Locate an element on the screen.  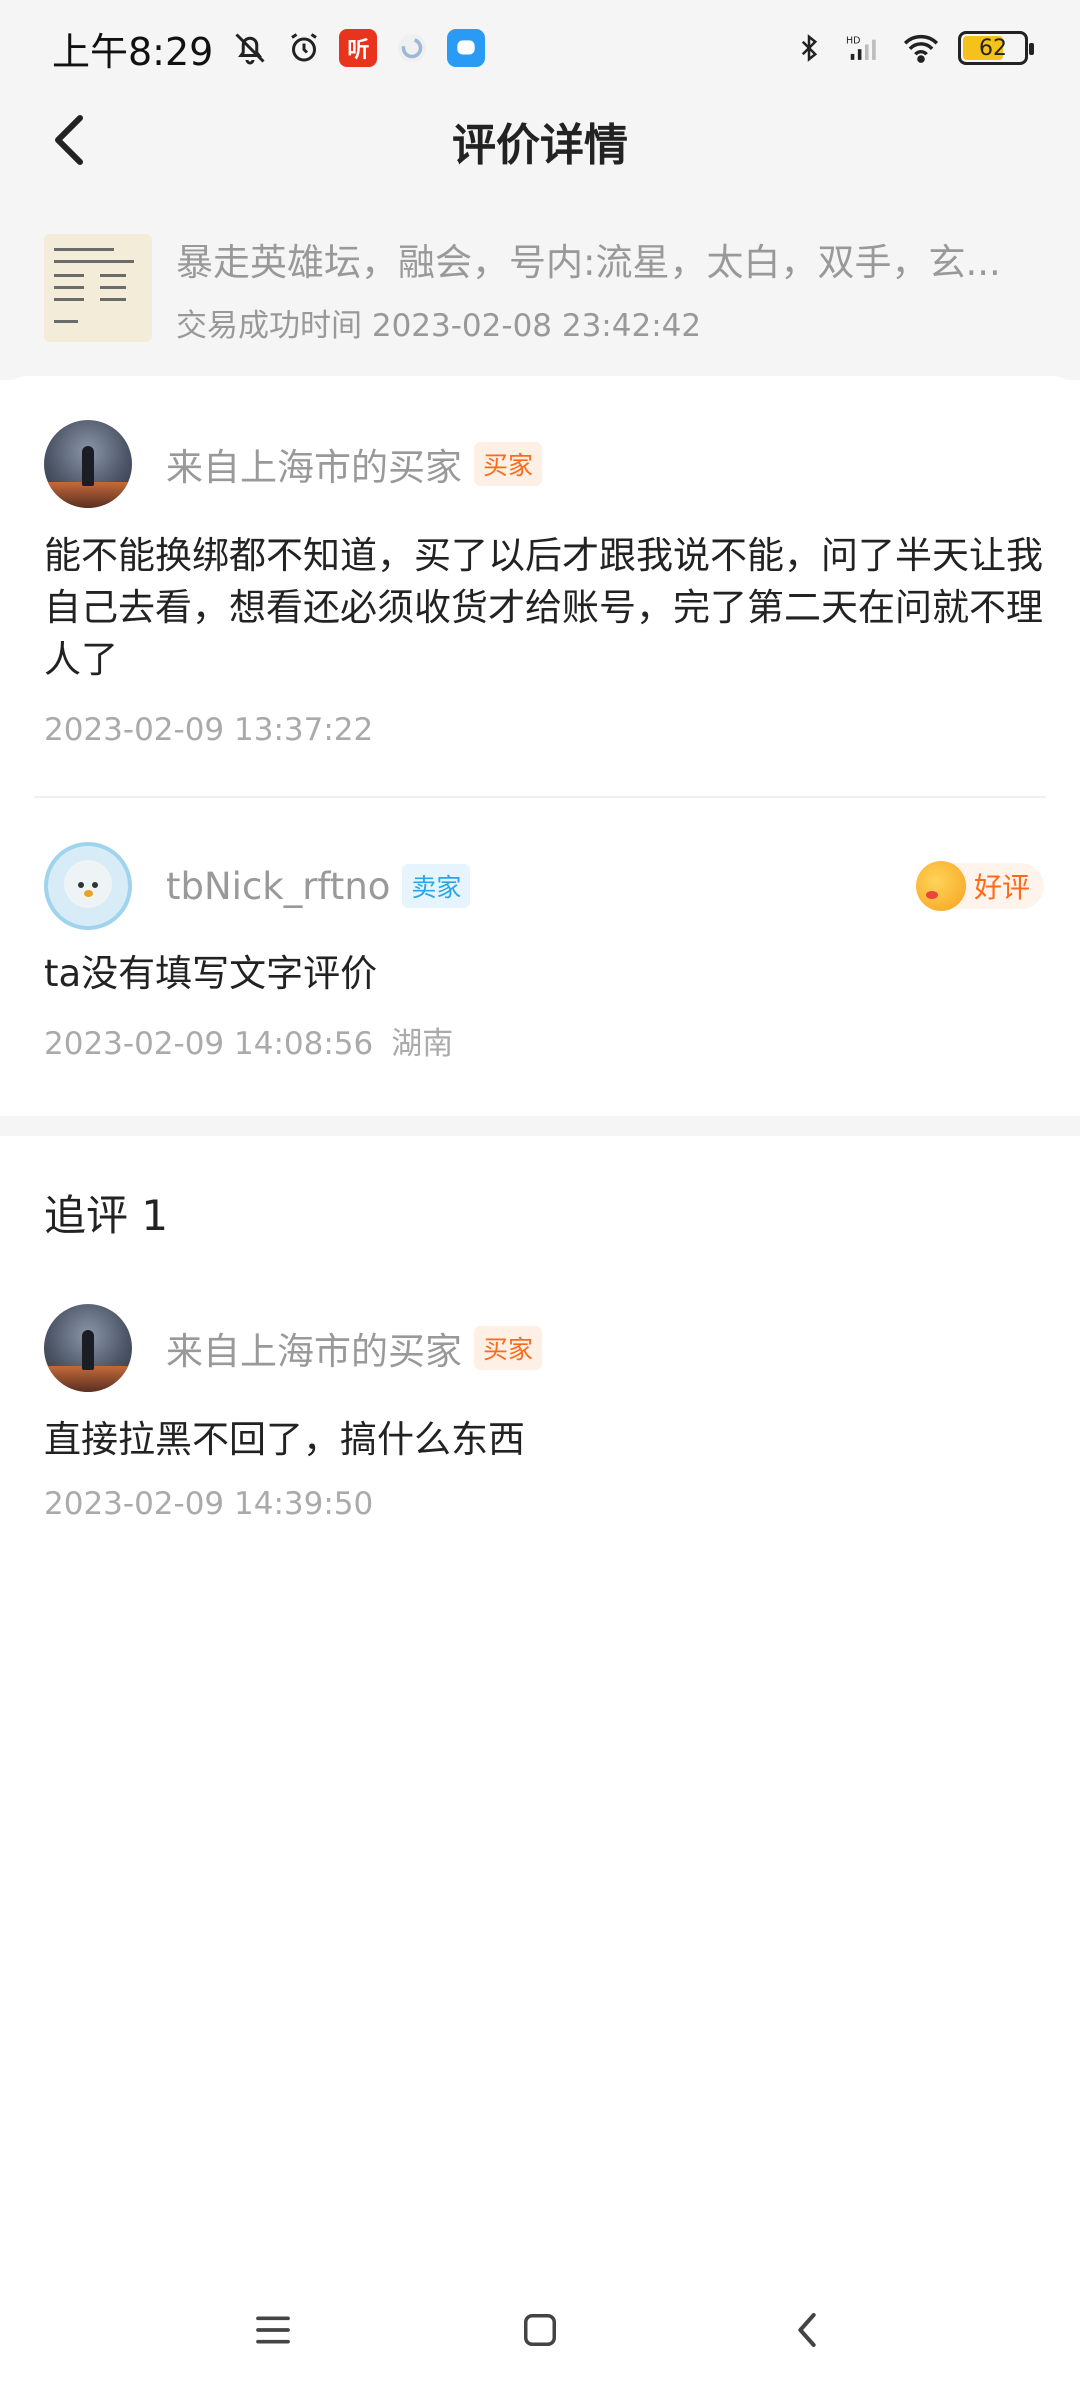
rating-label: 好评 is located at coordinates (1001, 887).